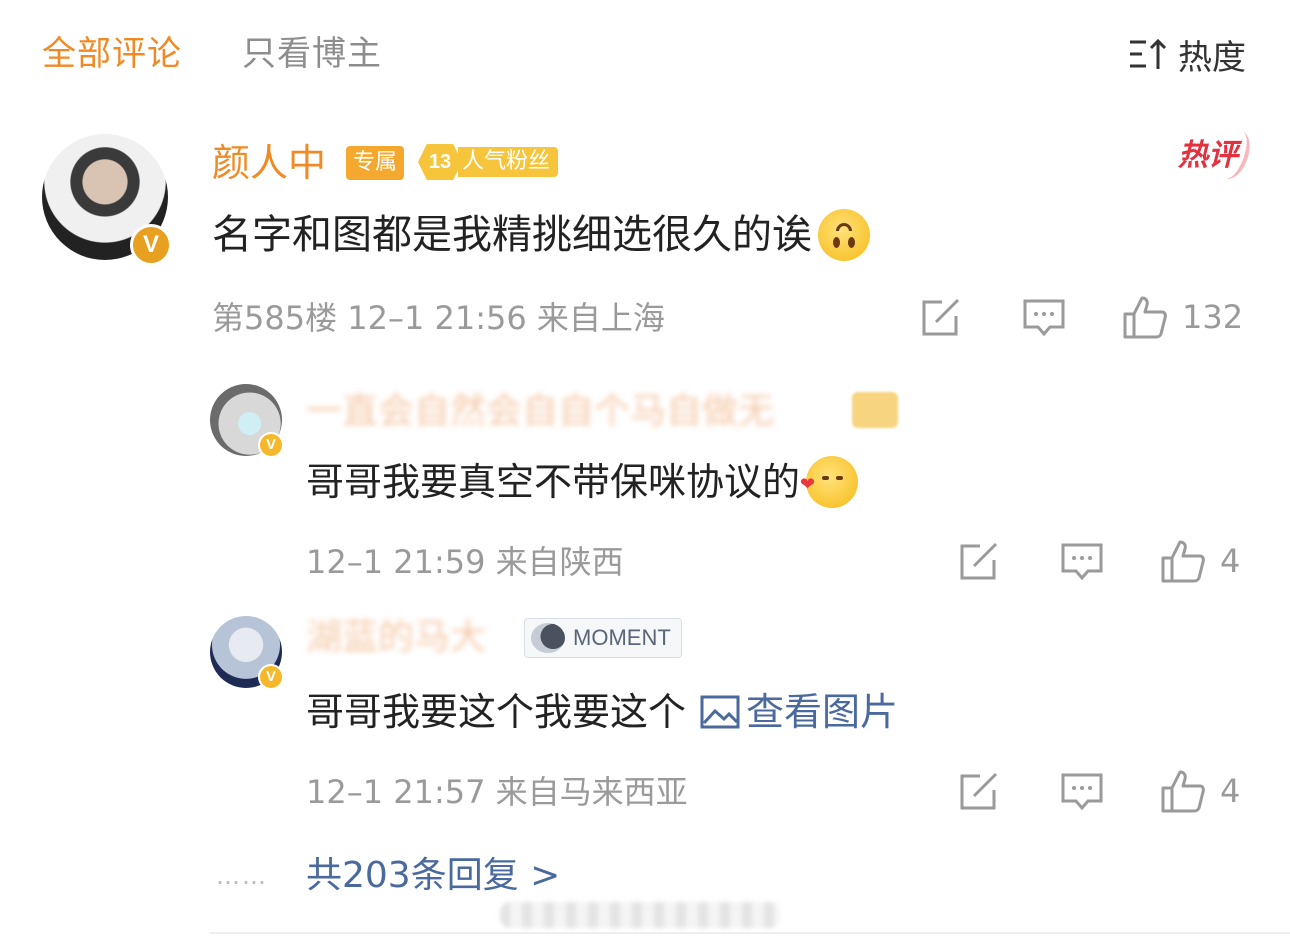 The width and height of the screenshot is (1290, 942). What do you see at coordinates (1212, 57) in the screenshot?
I see `sort-label: 热度` at bounding box center [1212, 57].